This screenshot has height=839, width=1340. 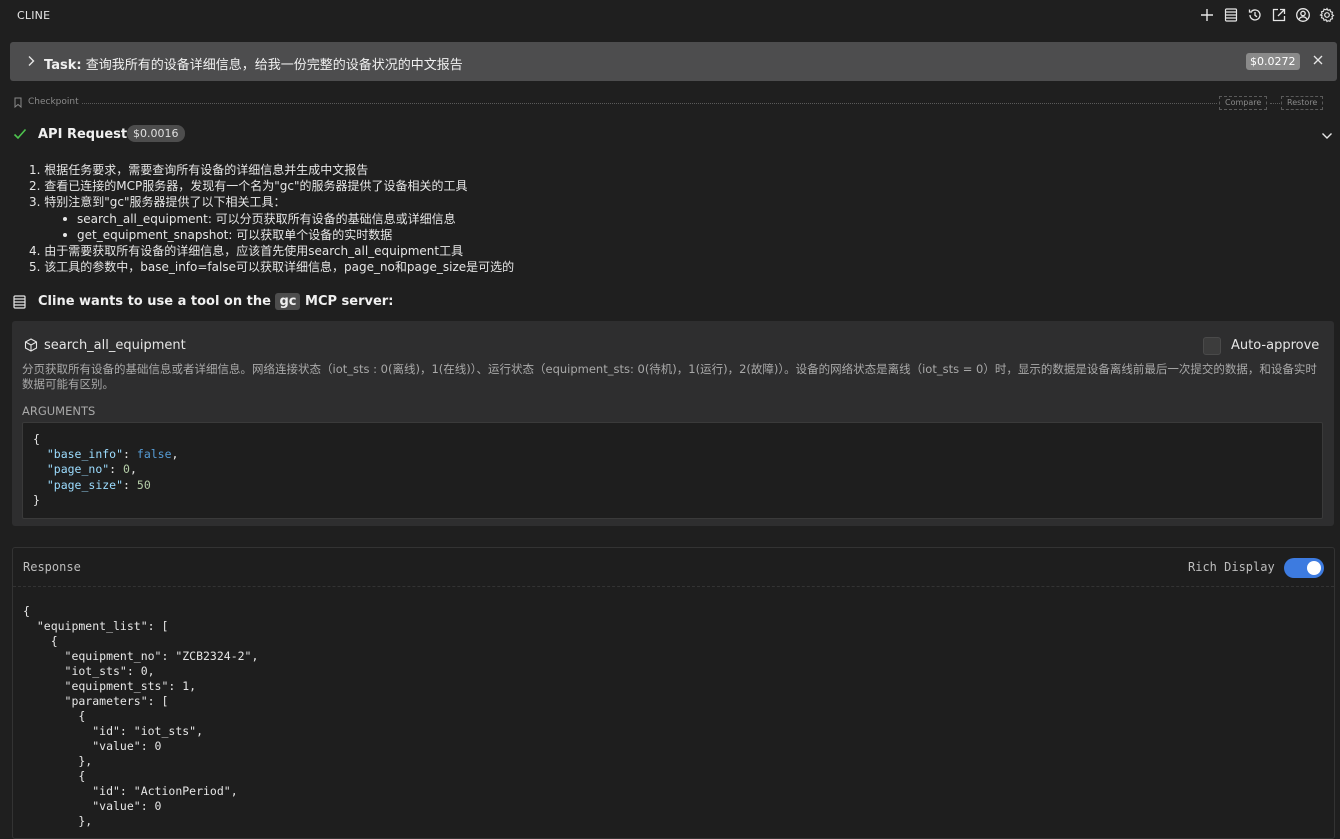 What do you see at coordinates (154, 301) in the screenshot?
I see `tool-use-prefix: Cline wants to use a tool on the` at bounding box center [154, 301].